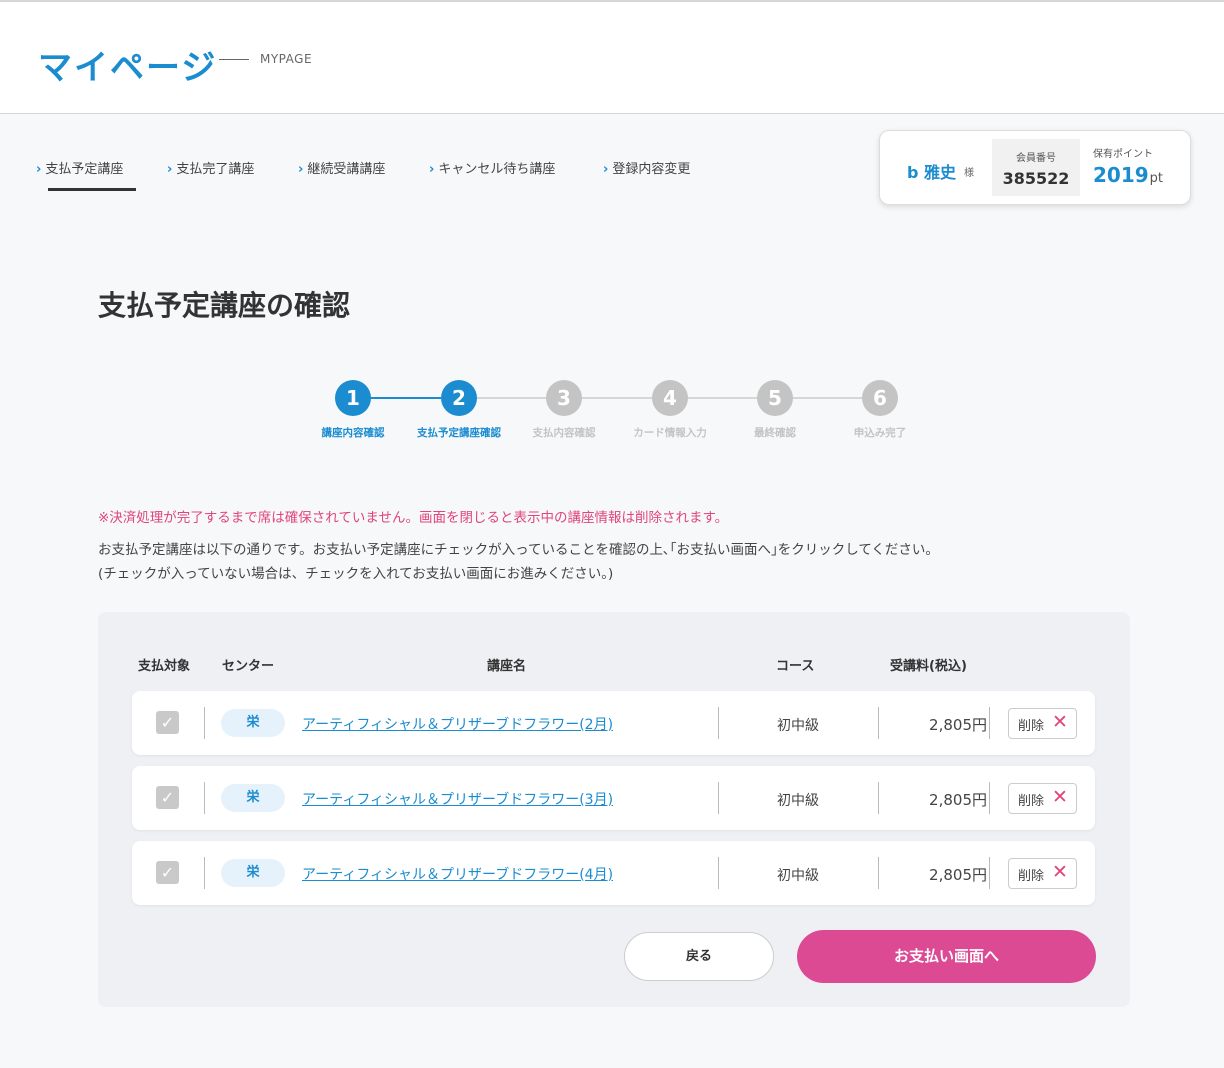 Image resolution: width=1224 pixels, height=1068 pixels. I want to click on nav-item-registration: › 登録内容変更, so click(646, 167).